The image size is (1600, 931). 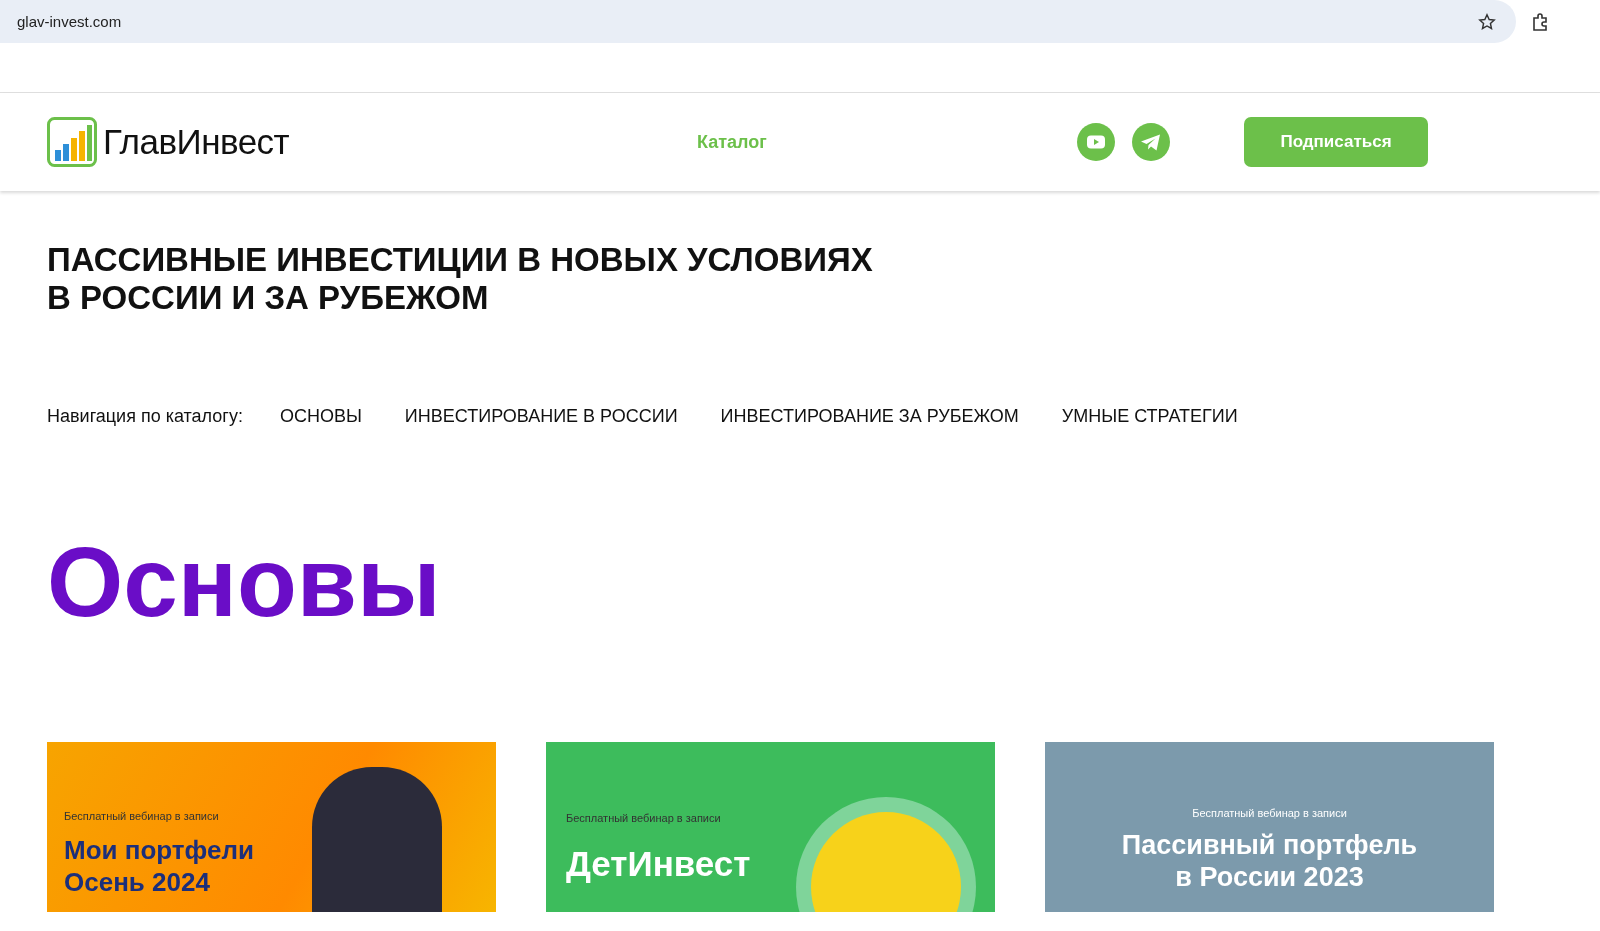 What do you see at coordinates (1149, 416) in the screenshot?
I see `catalog-nav-link: УМНЫЕ СТРАТЕГИИ` at bounding box center [1149, 416].